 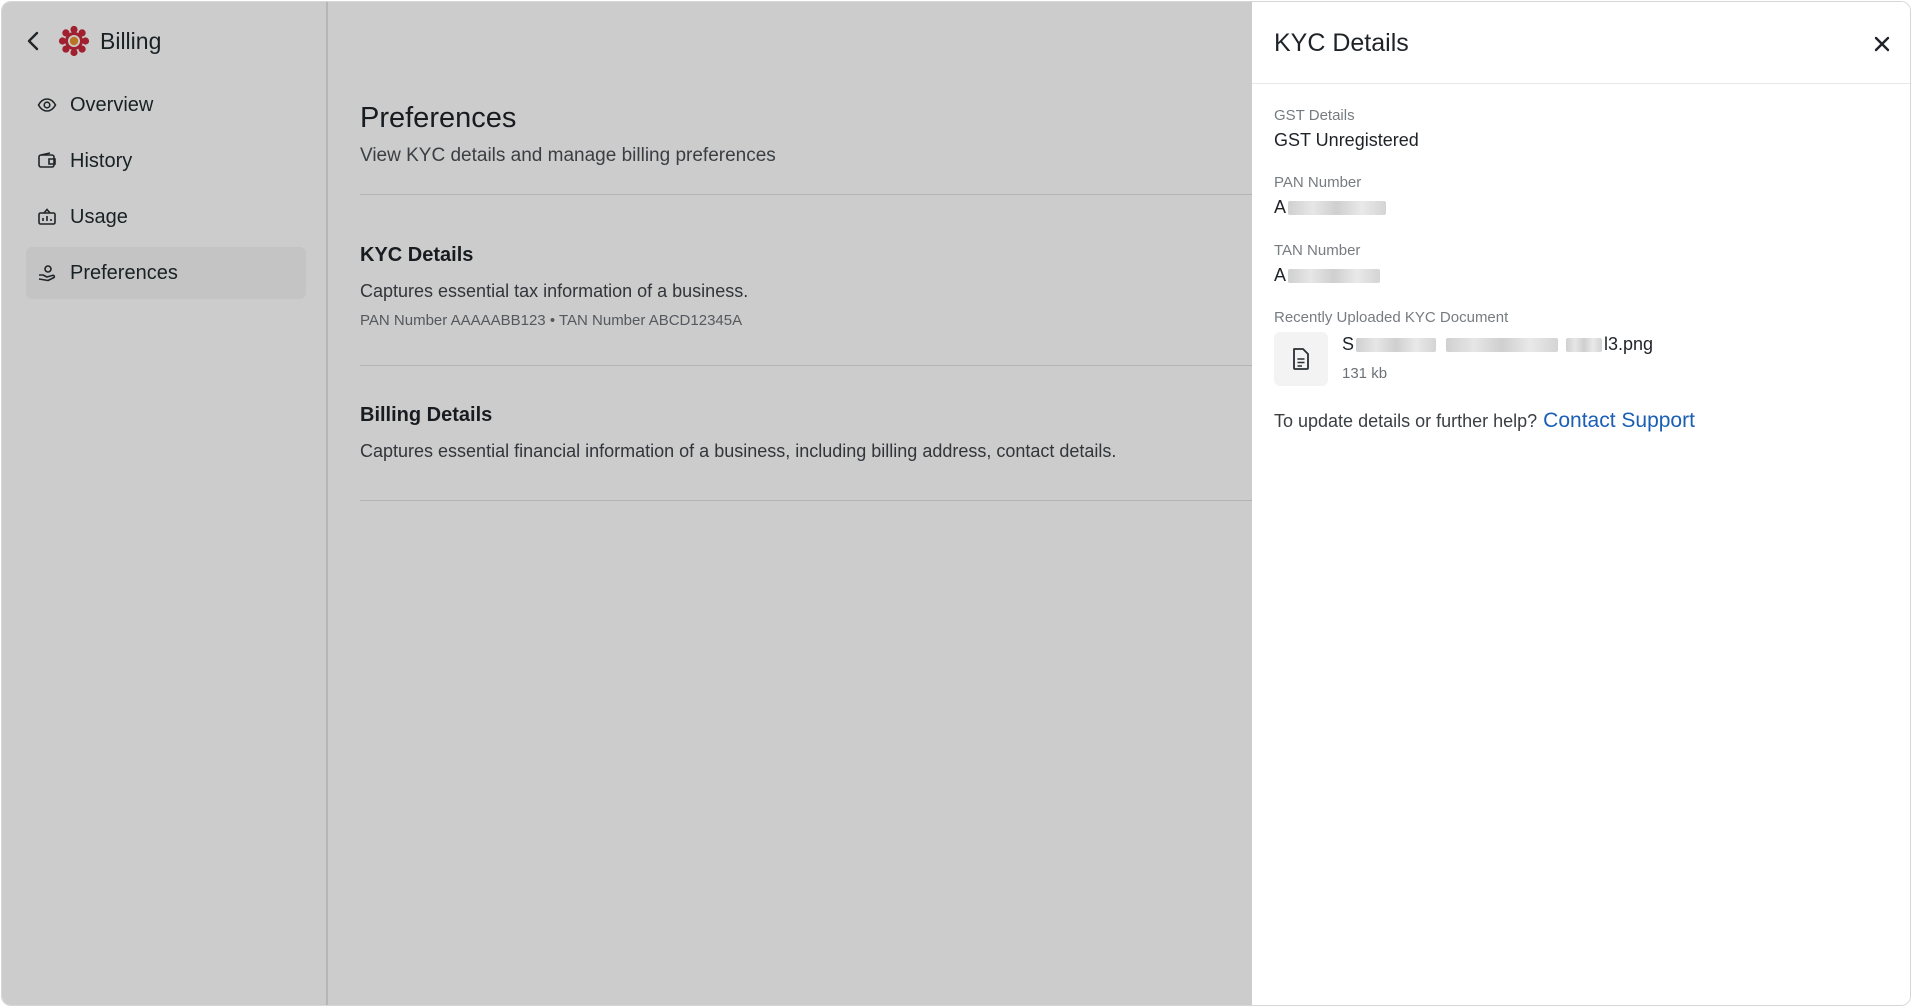 I want to click on tan-number-field: TAN Number A, so click(x=1327, y=264).